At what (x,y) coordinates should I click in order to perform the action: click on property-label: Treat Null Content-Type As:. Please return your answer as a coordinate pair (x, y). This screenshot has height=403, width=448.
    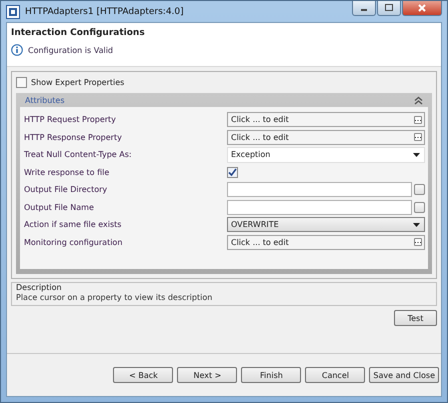
    Looking at the image, I should click on (78, 155).